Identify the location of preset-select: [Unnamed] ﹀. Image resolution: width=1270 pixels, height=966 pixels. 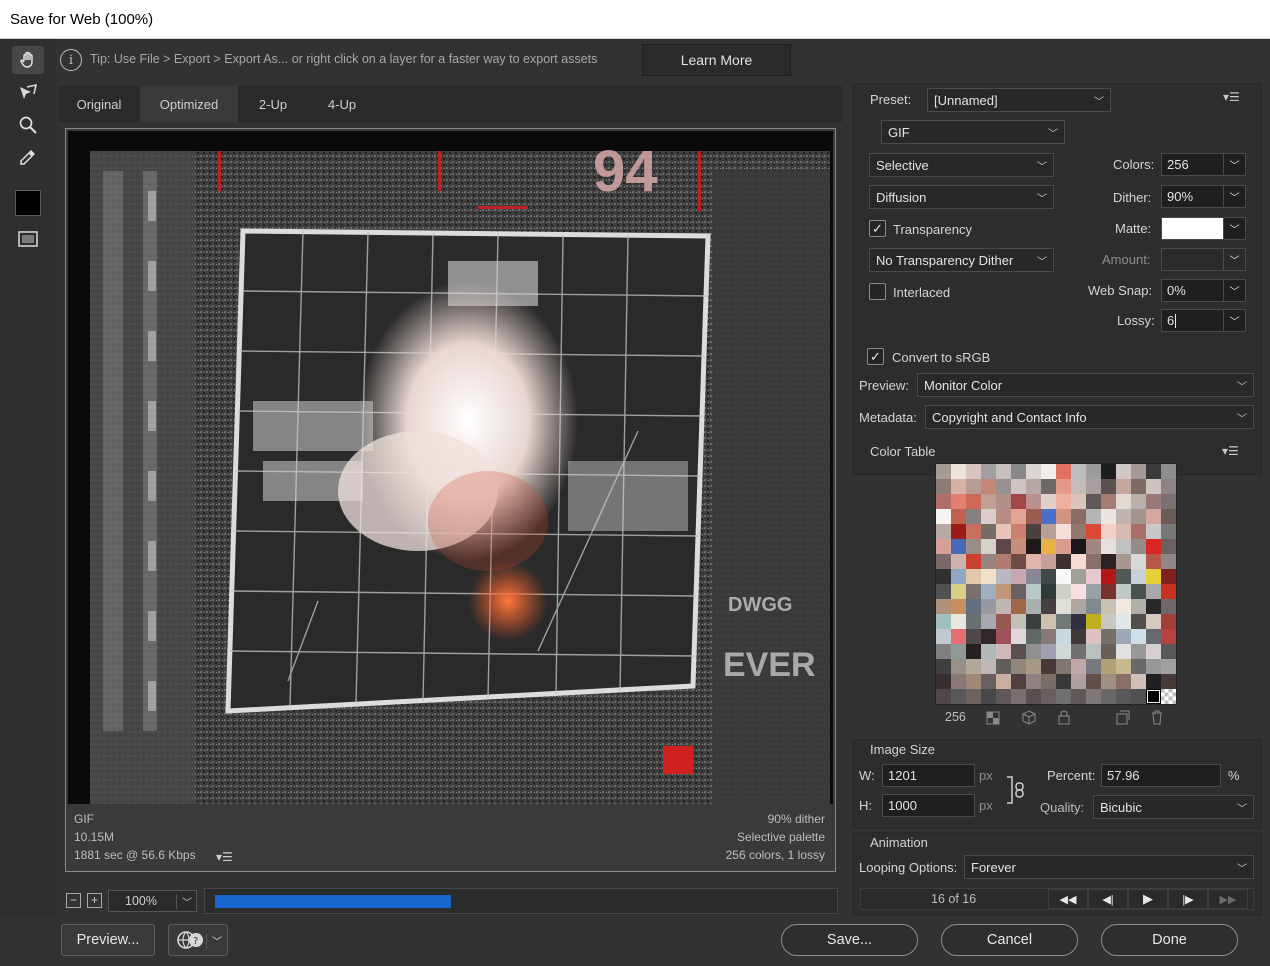
(1019, 100).